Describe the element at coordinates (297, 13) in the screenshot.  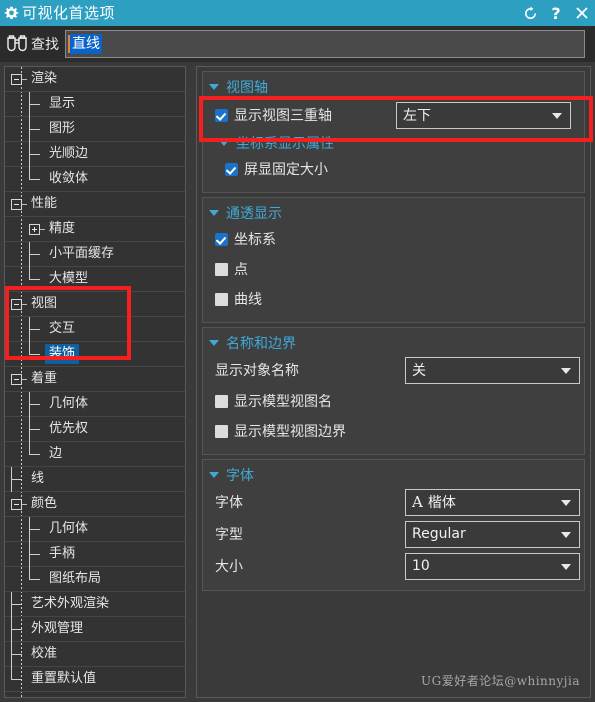
I see `title-bar: 可视化首选项 ?` at that location.